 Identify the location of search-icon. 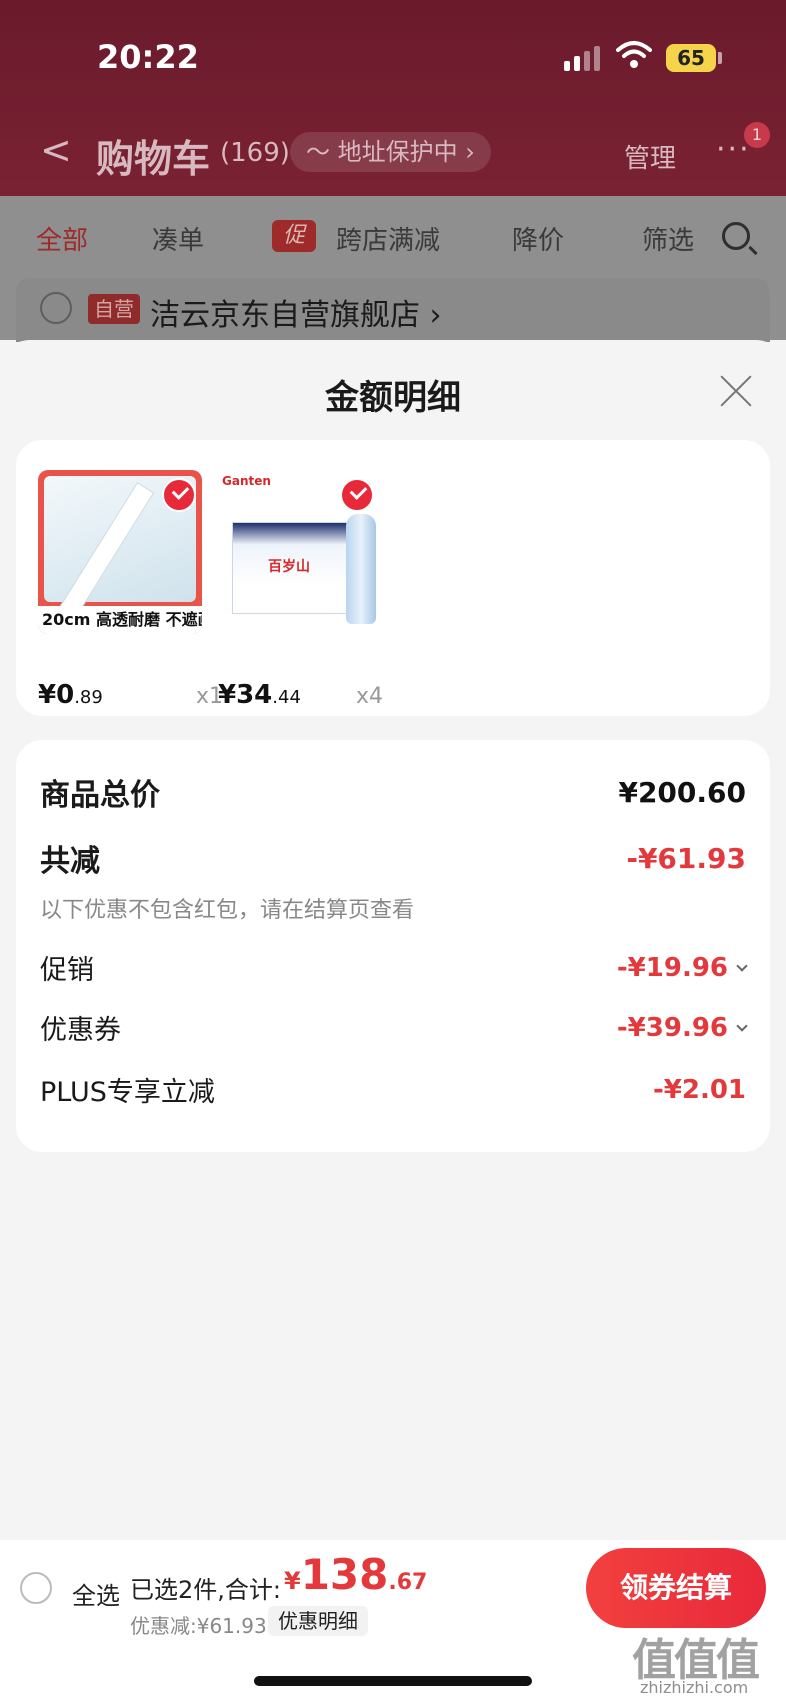
(736, 236).